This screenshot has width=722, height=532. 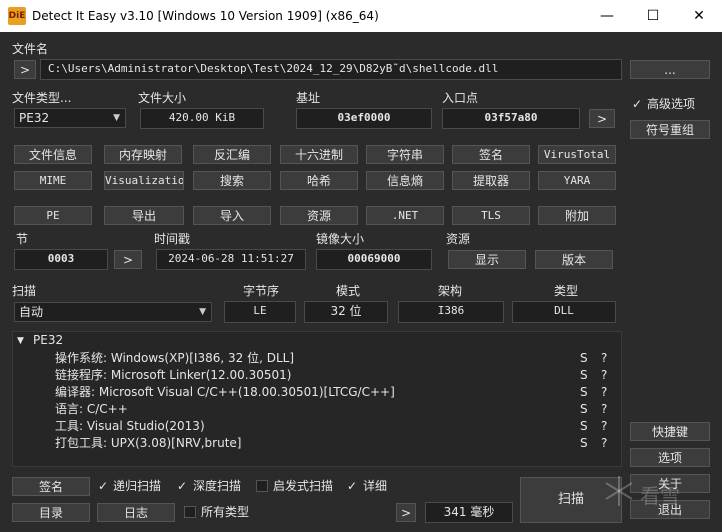 I want to click on symbol-reorg-button: 符号重组, so click(x=670, y=129).